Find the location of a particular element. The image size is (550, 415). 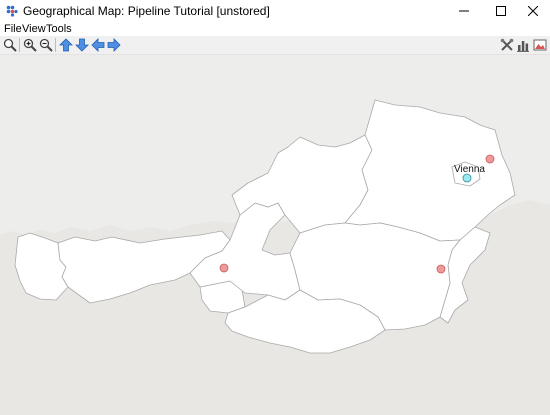

menu-file: File is located at coordinates (13, 29).